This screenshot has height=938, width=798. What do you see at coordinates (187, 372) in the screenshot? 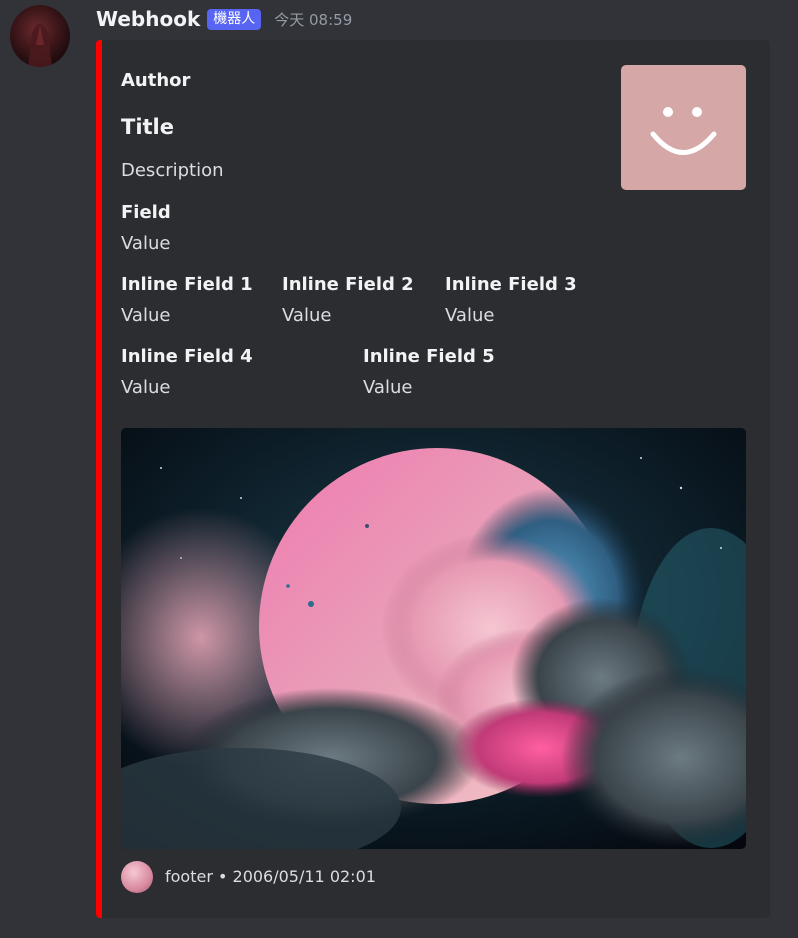
I see `embed-inline-field: Inline Field 4 Value` at bounding box center [187, 372].